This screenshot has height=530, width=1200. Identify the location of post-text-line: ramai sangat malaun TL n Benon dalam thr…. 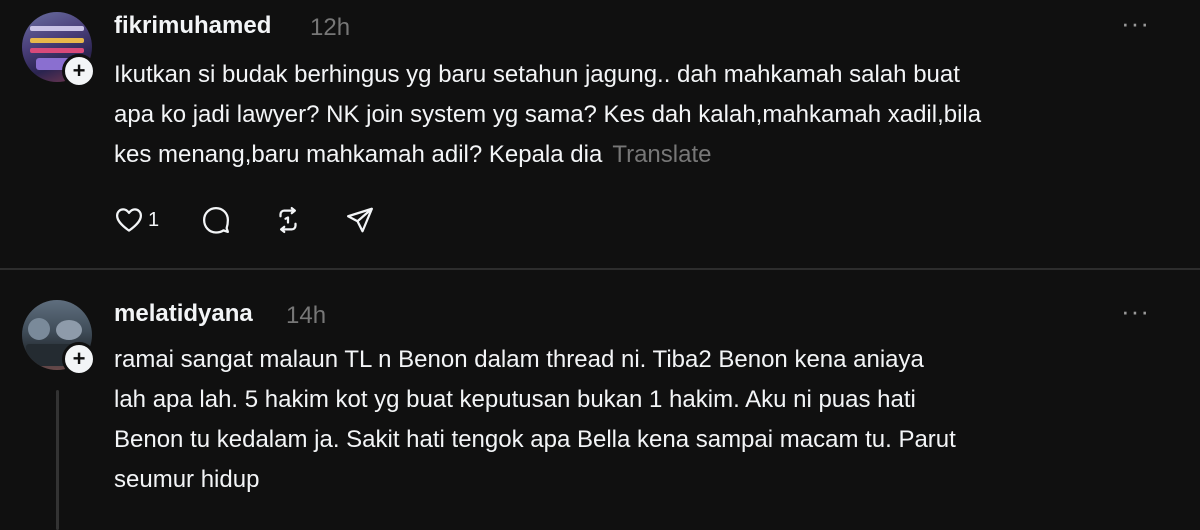
(519, 359).